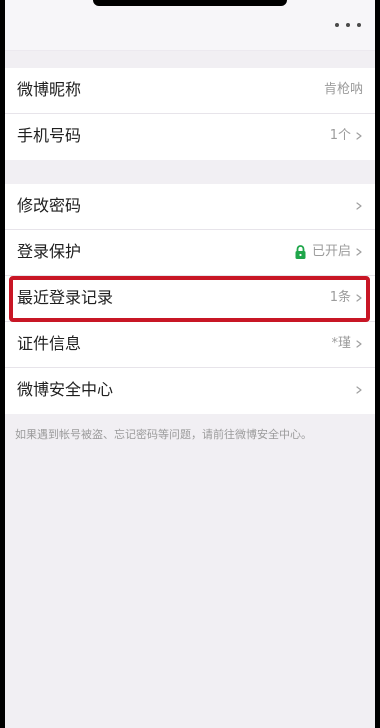 This screenshot has height=728, width=380. What do you see at coordinates (340, 135) in the screenshot?
I see `phone-number-value: 1个` at bounding box center [340, 135].